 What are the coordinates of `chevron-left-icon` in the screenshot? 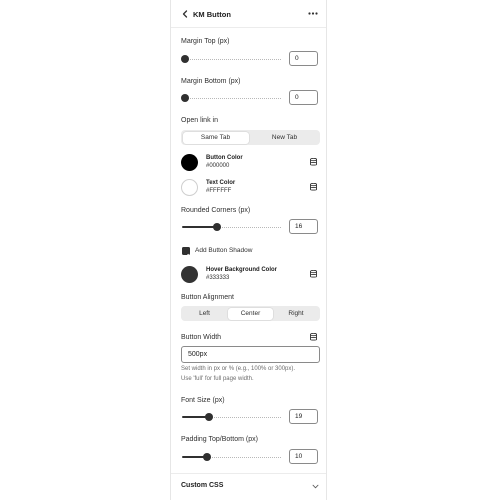 It's located at (185, 14).